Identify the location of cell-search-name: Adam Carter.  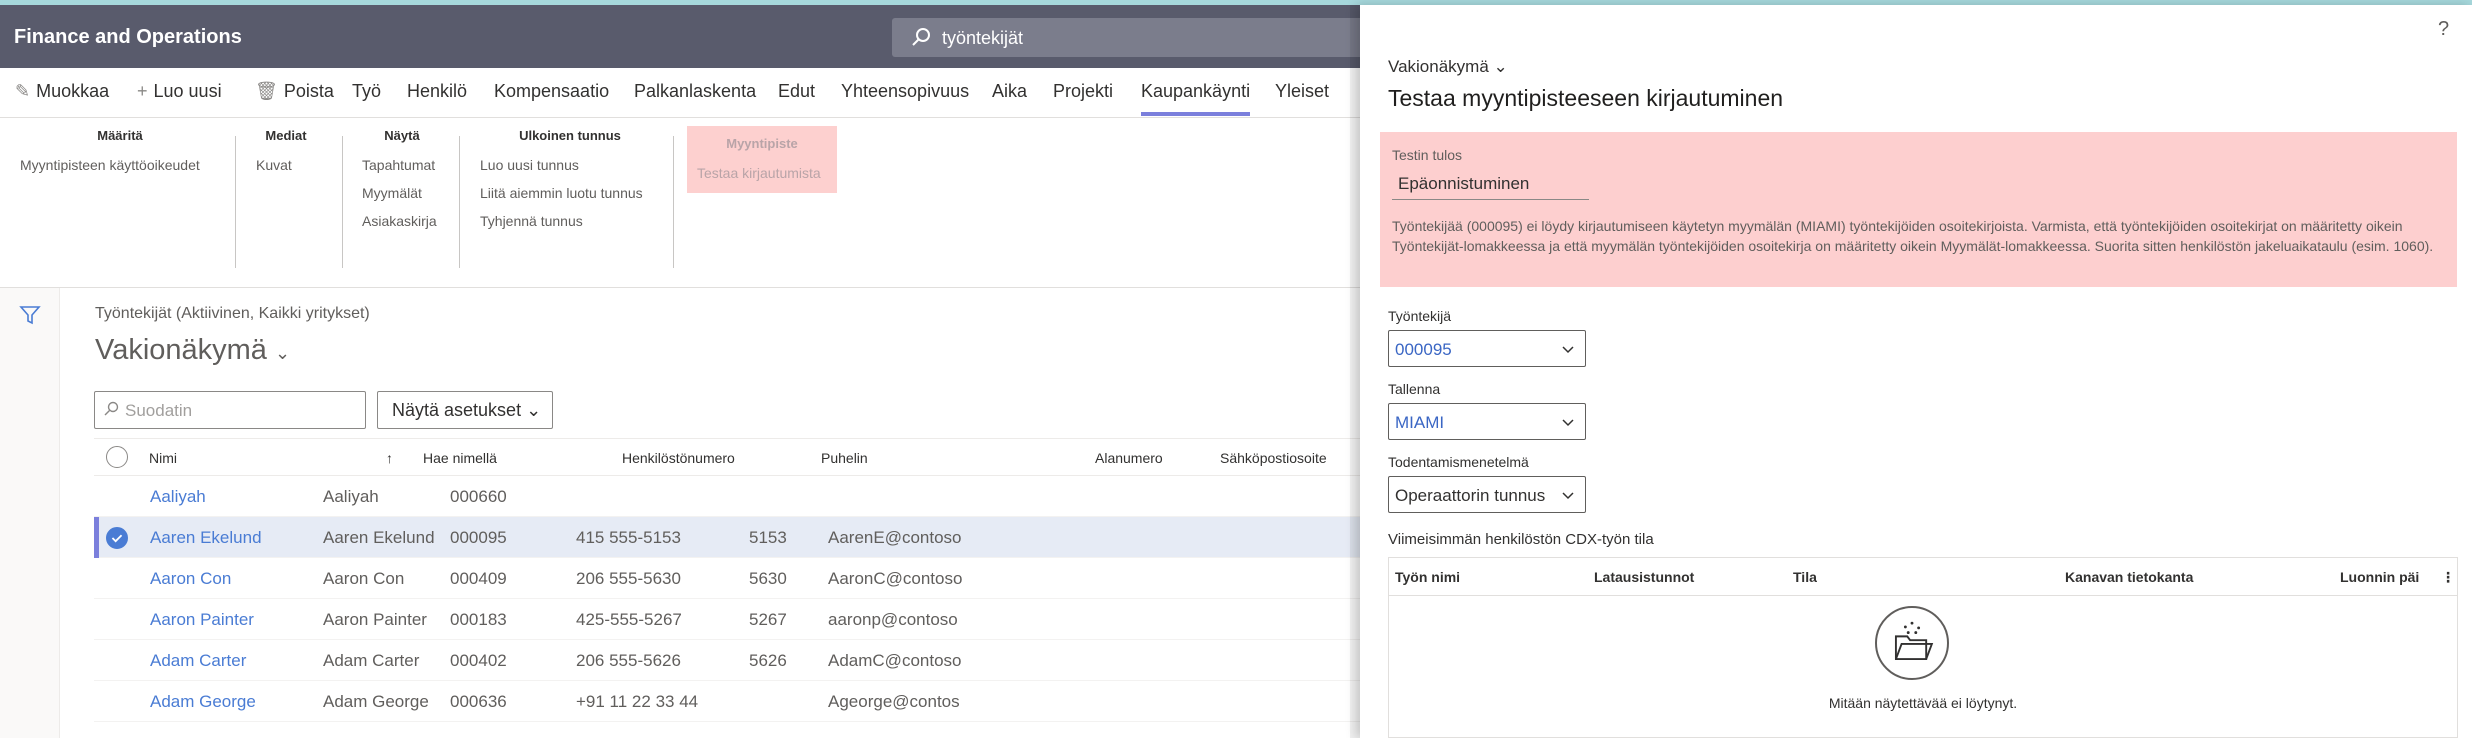
(371, 660).